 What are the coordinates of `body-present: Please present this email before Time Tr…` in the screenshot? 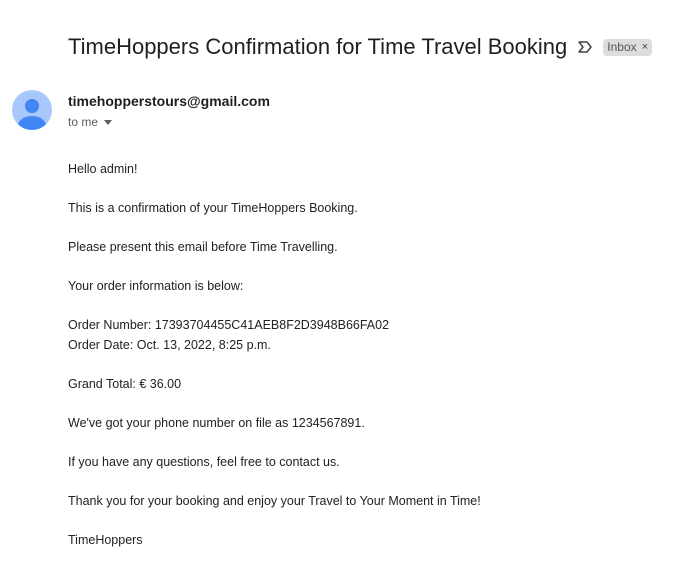 It's located at (203, 247).